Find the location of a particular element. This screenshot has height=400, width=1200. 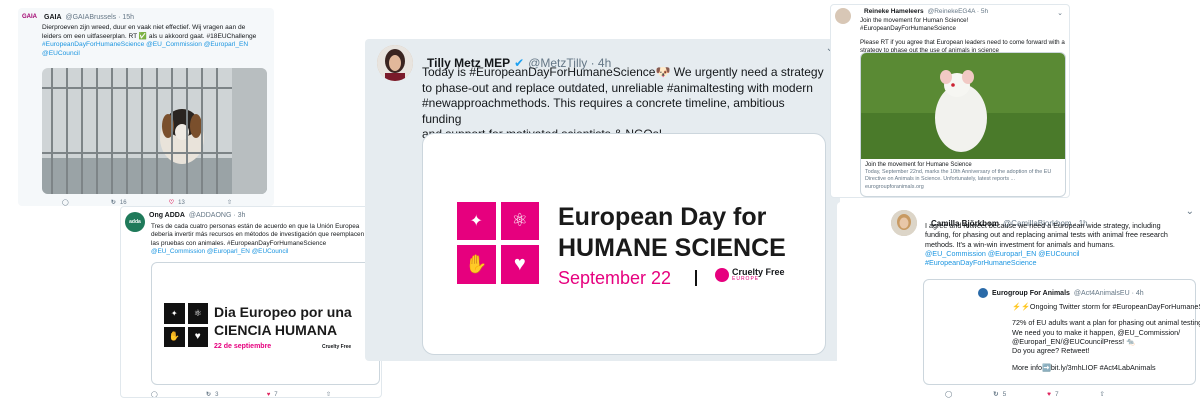

text-line: #EuropeanDayForHumaneScience is located at coordinates (1060, 262).